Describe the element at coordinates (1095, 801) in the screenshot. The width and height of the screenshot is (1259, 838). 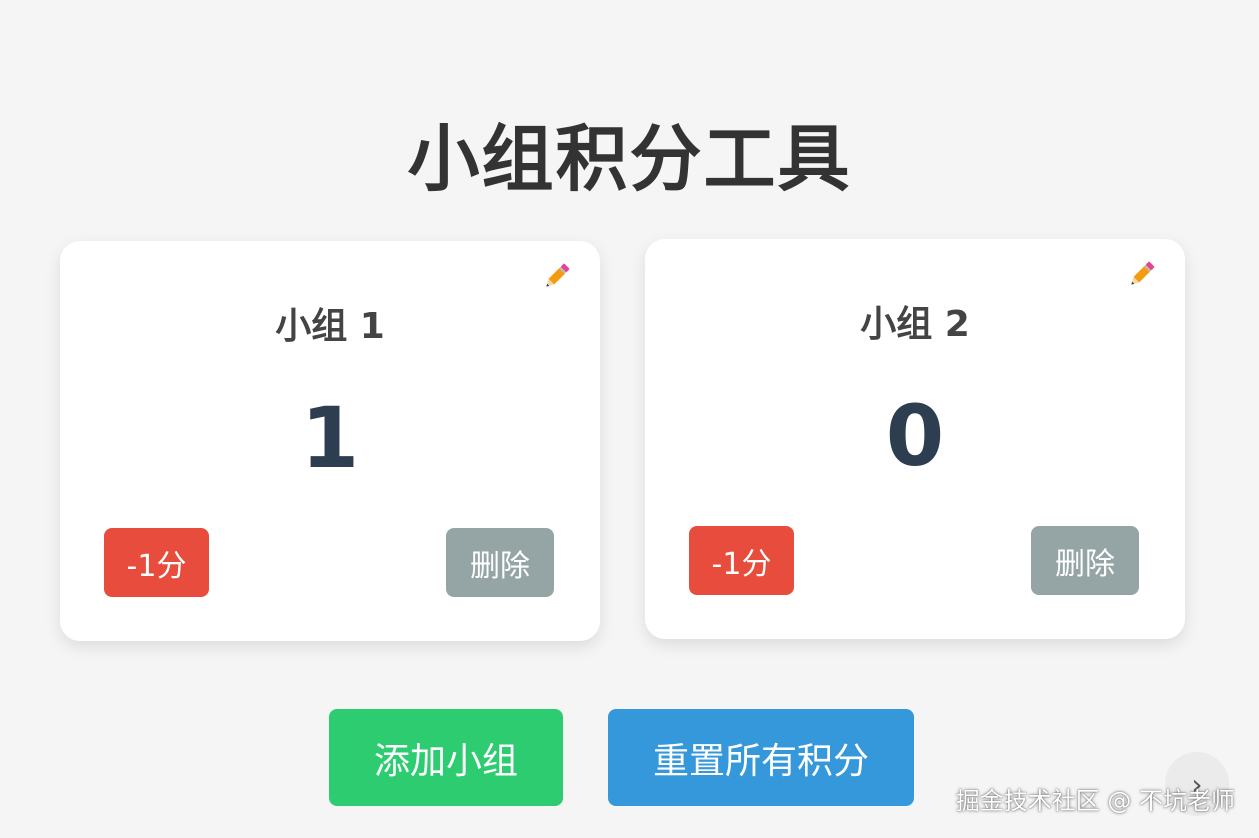
I see `watermark: 掘金技术社区 @ 不坑老师` at that location.